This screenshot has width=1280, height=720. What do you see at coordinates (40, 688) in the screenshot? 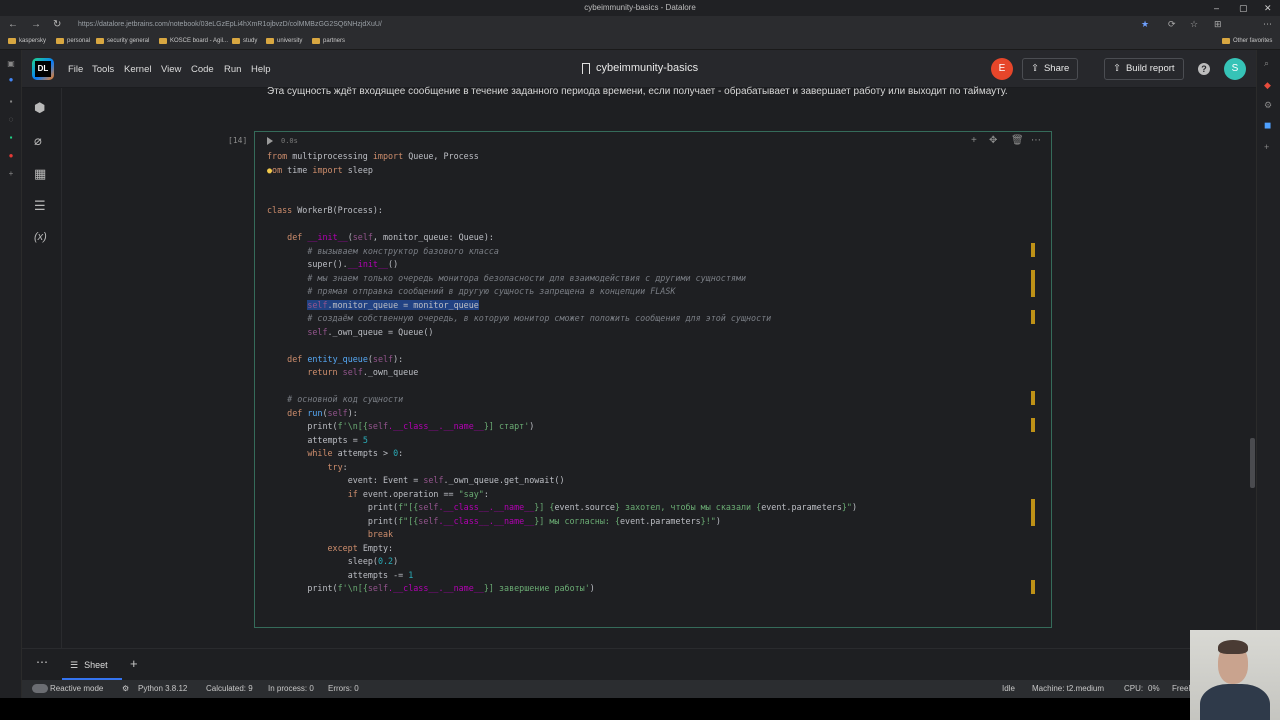
I see `reactive-mode-toggle` at bounding box center [40, 688].